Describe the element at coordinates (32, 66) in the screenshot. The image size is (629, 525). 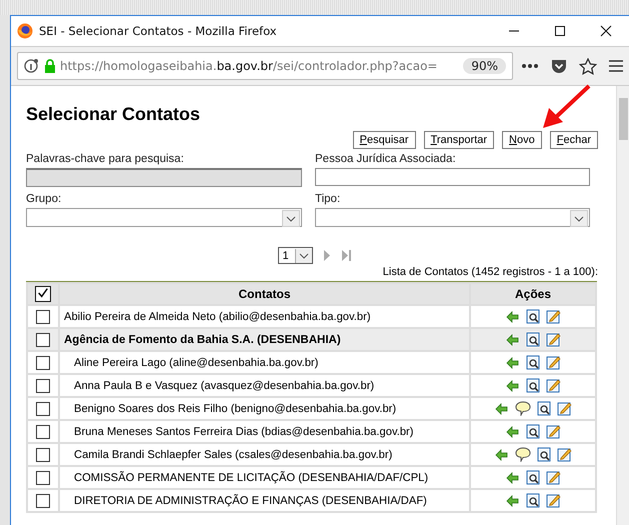
I see `info-icon` at that location.